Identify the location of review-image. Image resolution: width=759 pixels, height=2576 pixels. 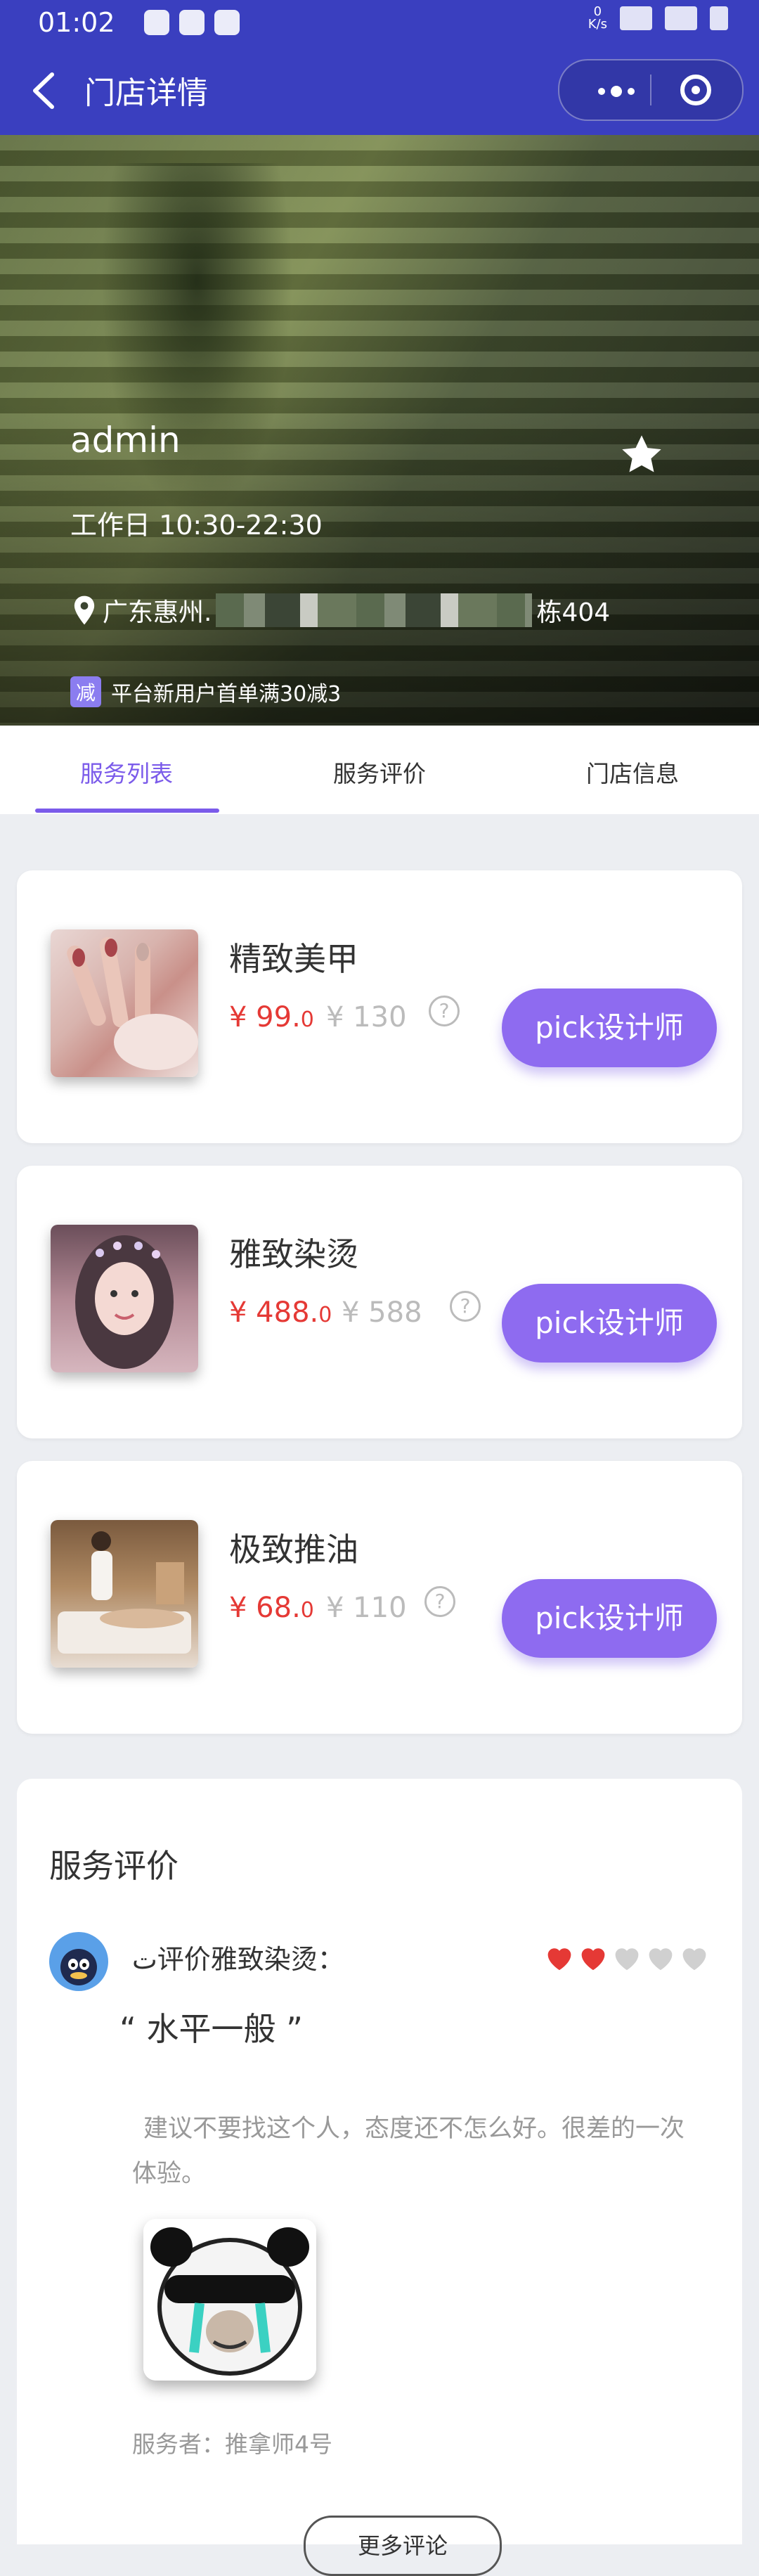
(229, 2300).